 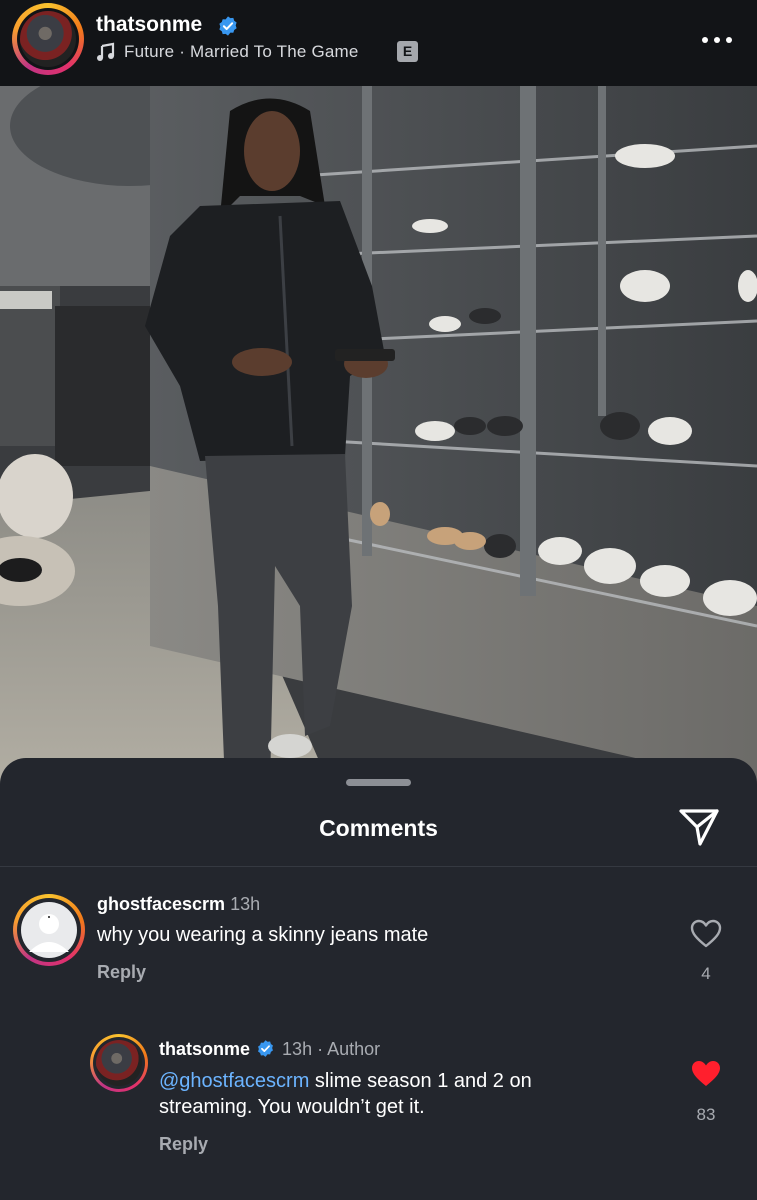 What do you see at coordinates (48, 39) in the screenshot?
I see `author-avatar` at bounding box center [48, 39].